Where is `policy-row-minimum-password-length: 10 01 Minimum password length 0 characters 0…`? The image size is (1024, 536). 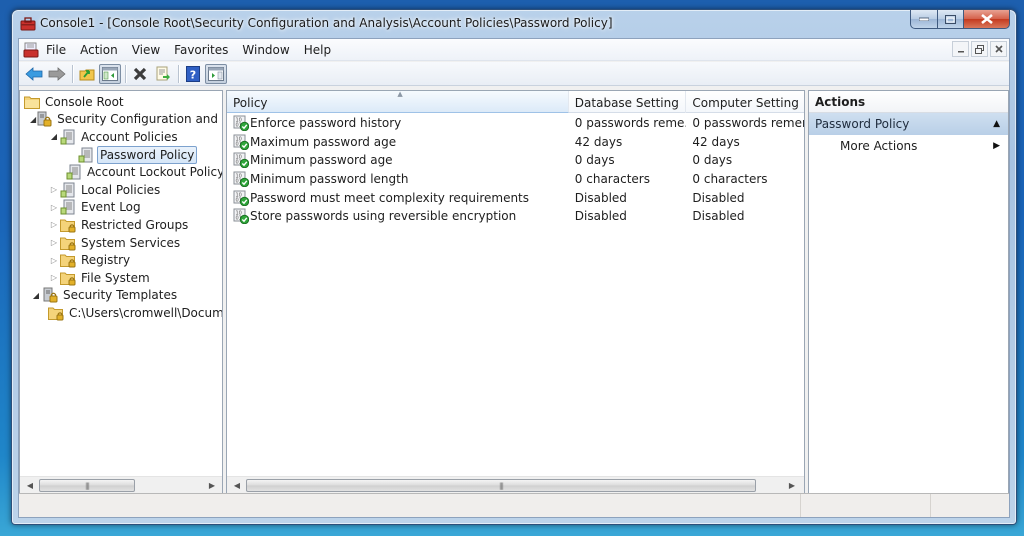 policy-row-minimum-password-length: 10 01 Minimum password length 0 characters 0… is located at coordinates (515, 179).